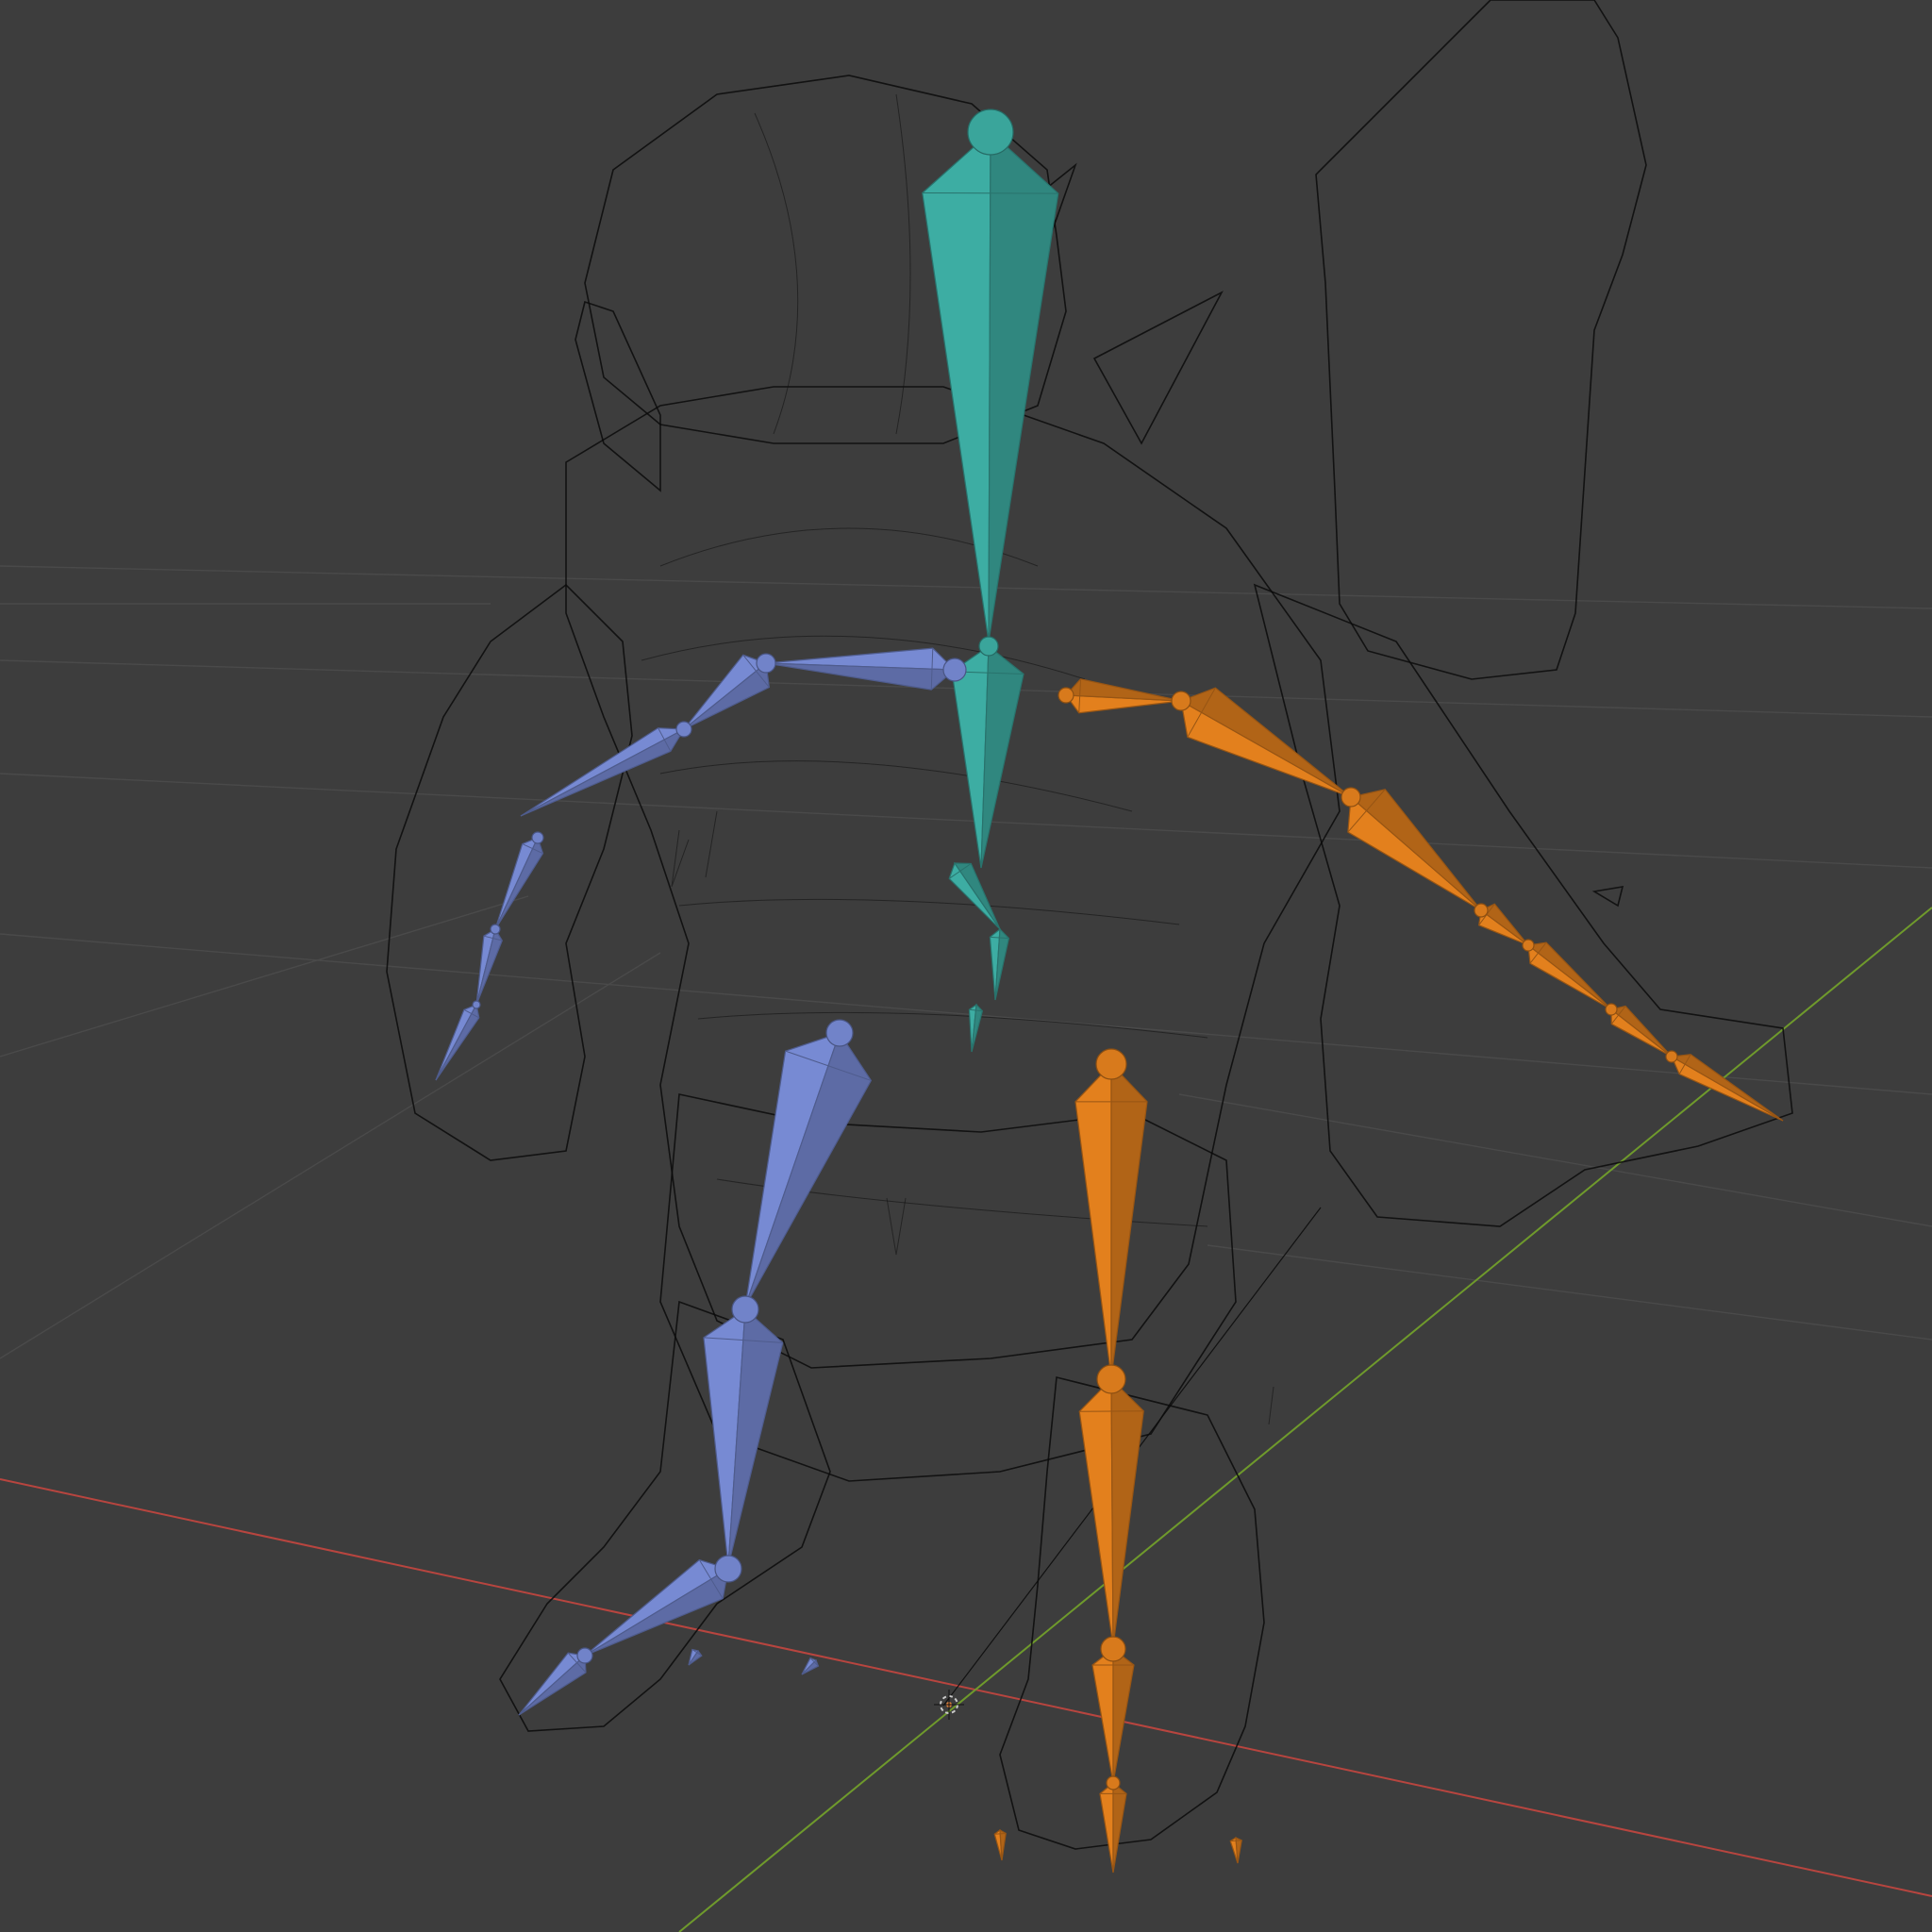 This screenshot has width=1932, height=1932. What do you see at coordinates (745, 1309) in the screenshot?
I see `bone-shin-l-head-joint` at bounding box center [745, 1309].